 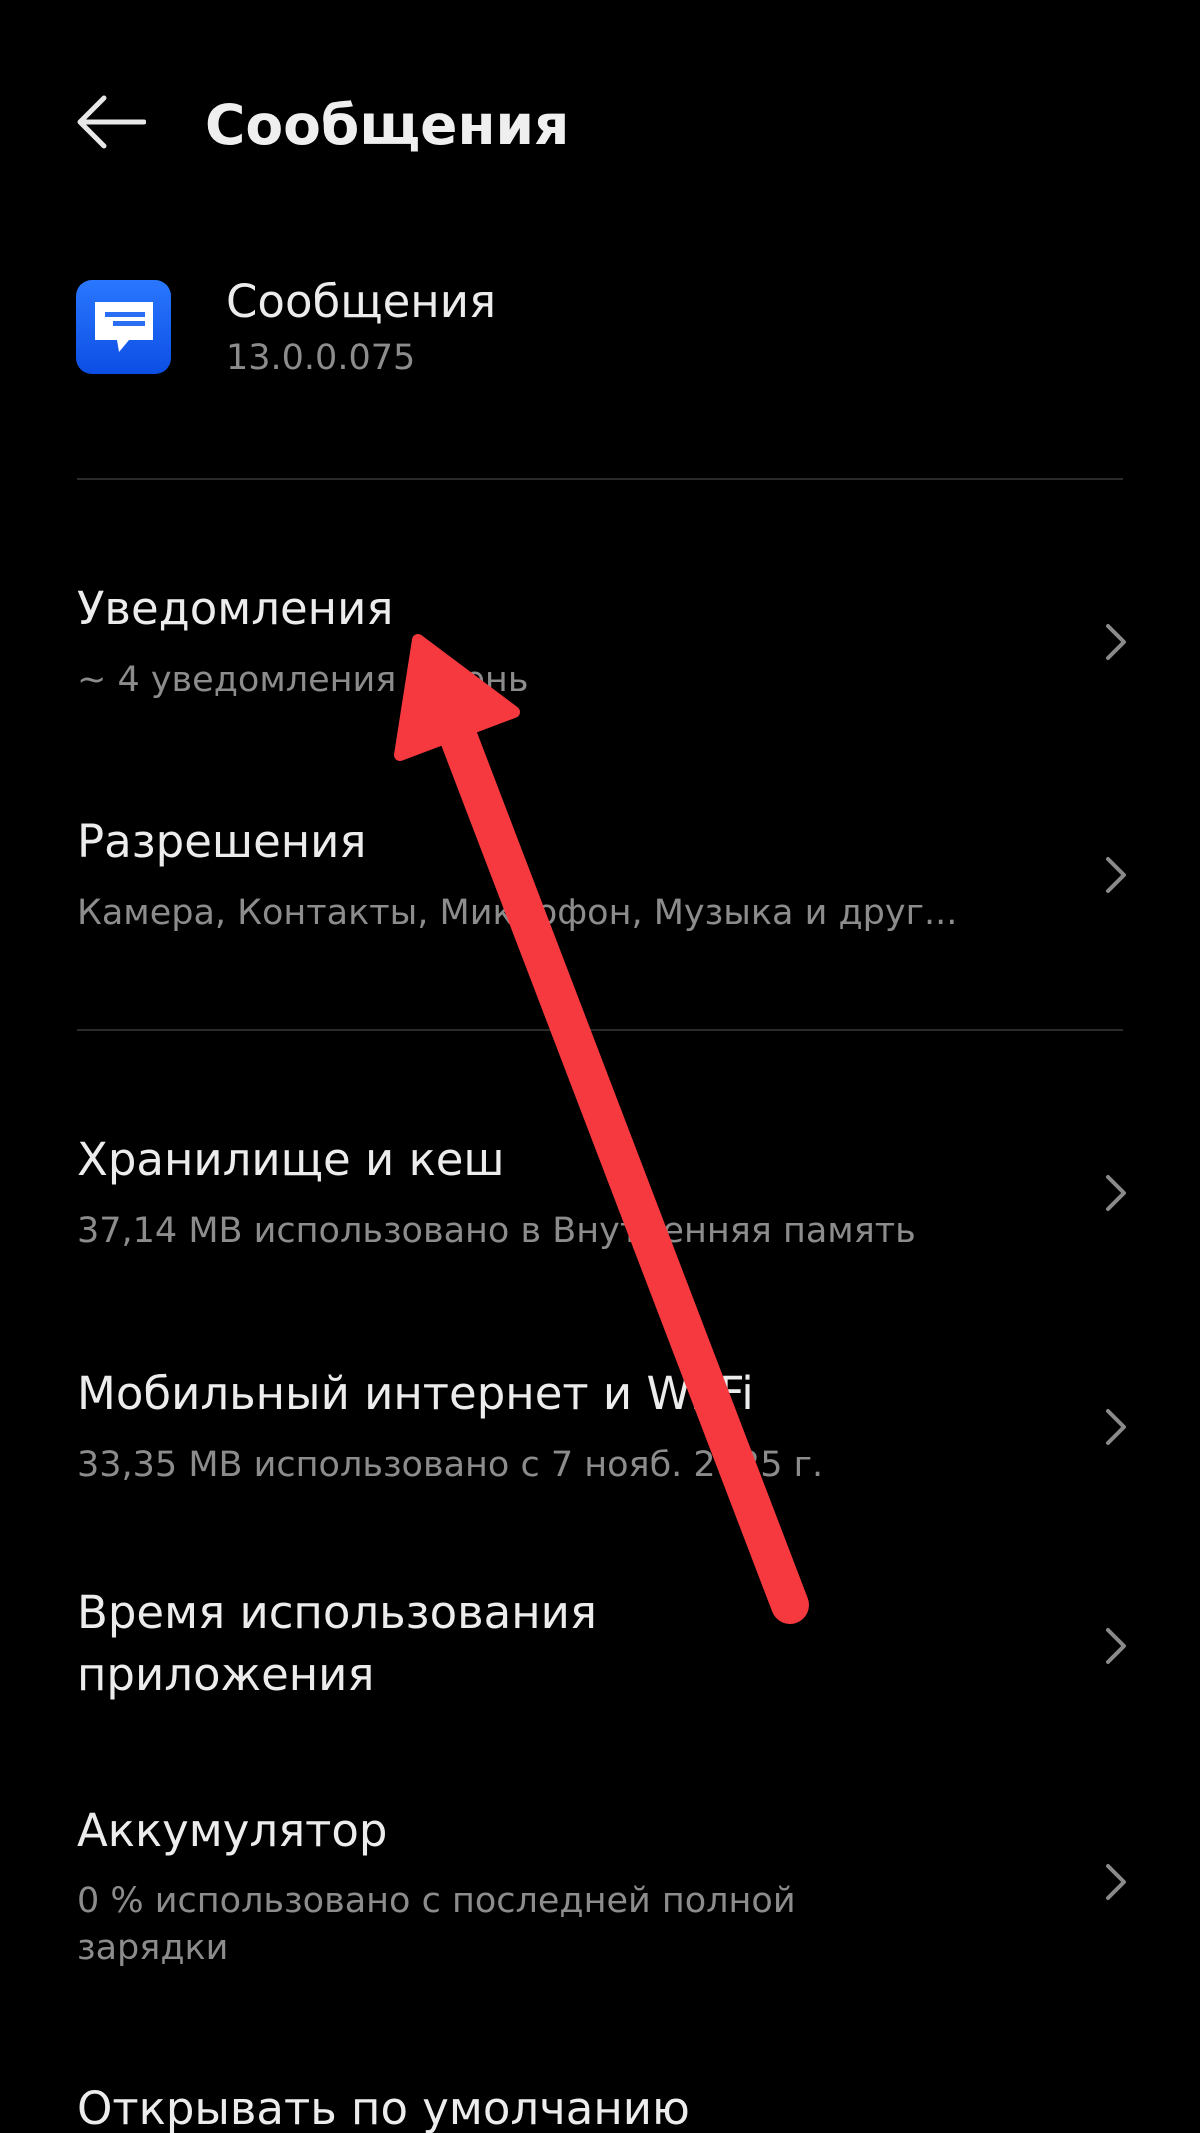 I want to click on settings-item-usage-time: Время использования приложения, so click(x=600, y=1652).